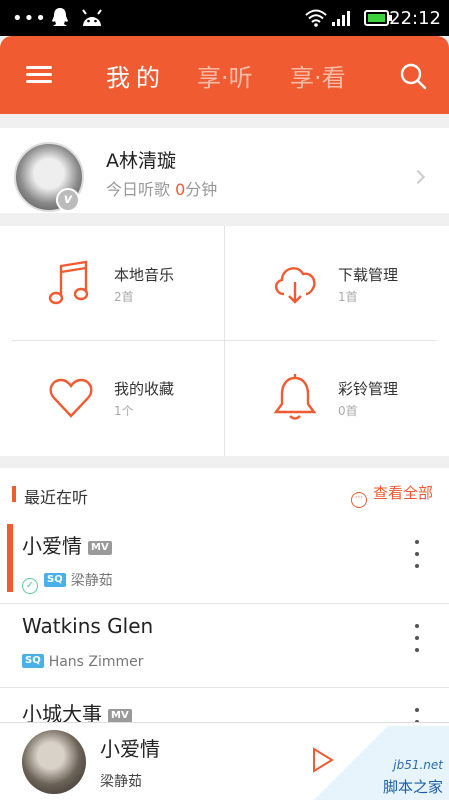 This screenshot has height=800, width=449. I want to click on view-all-button: ··· 查看全部, so click(391, 495).